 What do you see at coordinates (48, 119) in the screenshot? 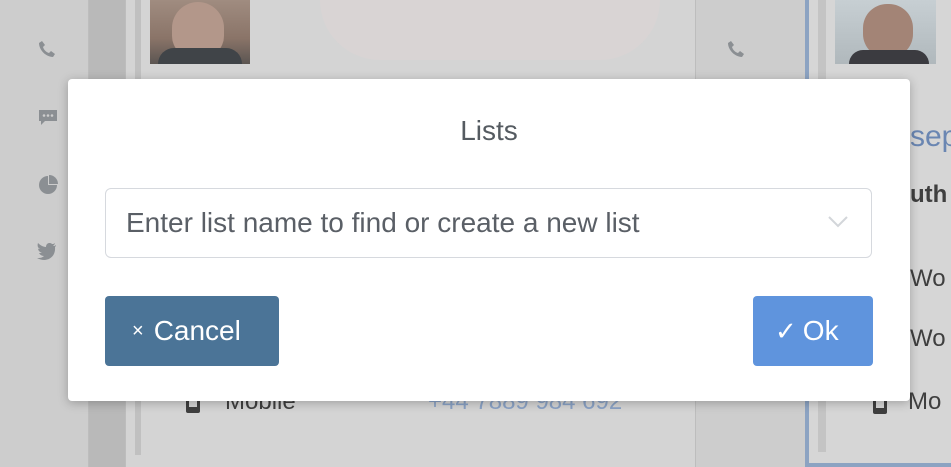
I see `chat-icon` at bounding box center [48, 119].